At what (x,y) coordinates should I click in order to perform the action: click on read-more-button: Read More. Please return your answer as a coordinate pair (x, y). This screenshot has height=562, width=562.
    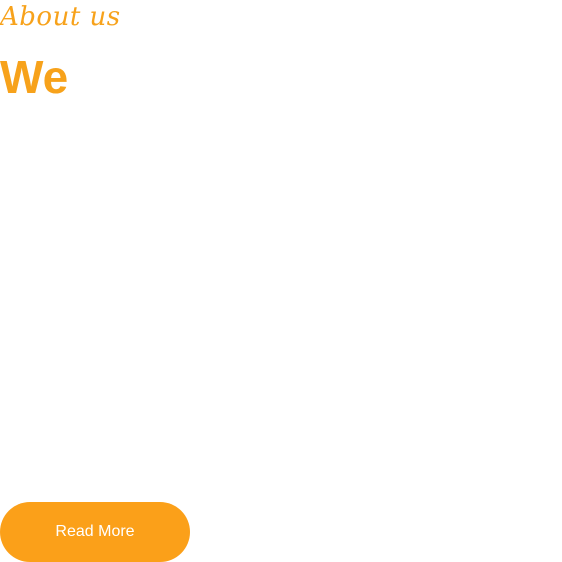
    Looking at the image, I should click on (95, 532).